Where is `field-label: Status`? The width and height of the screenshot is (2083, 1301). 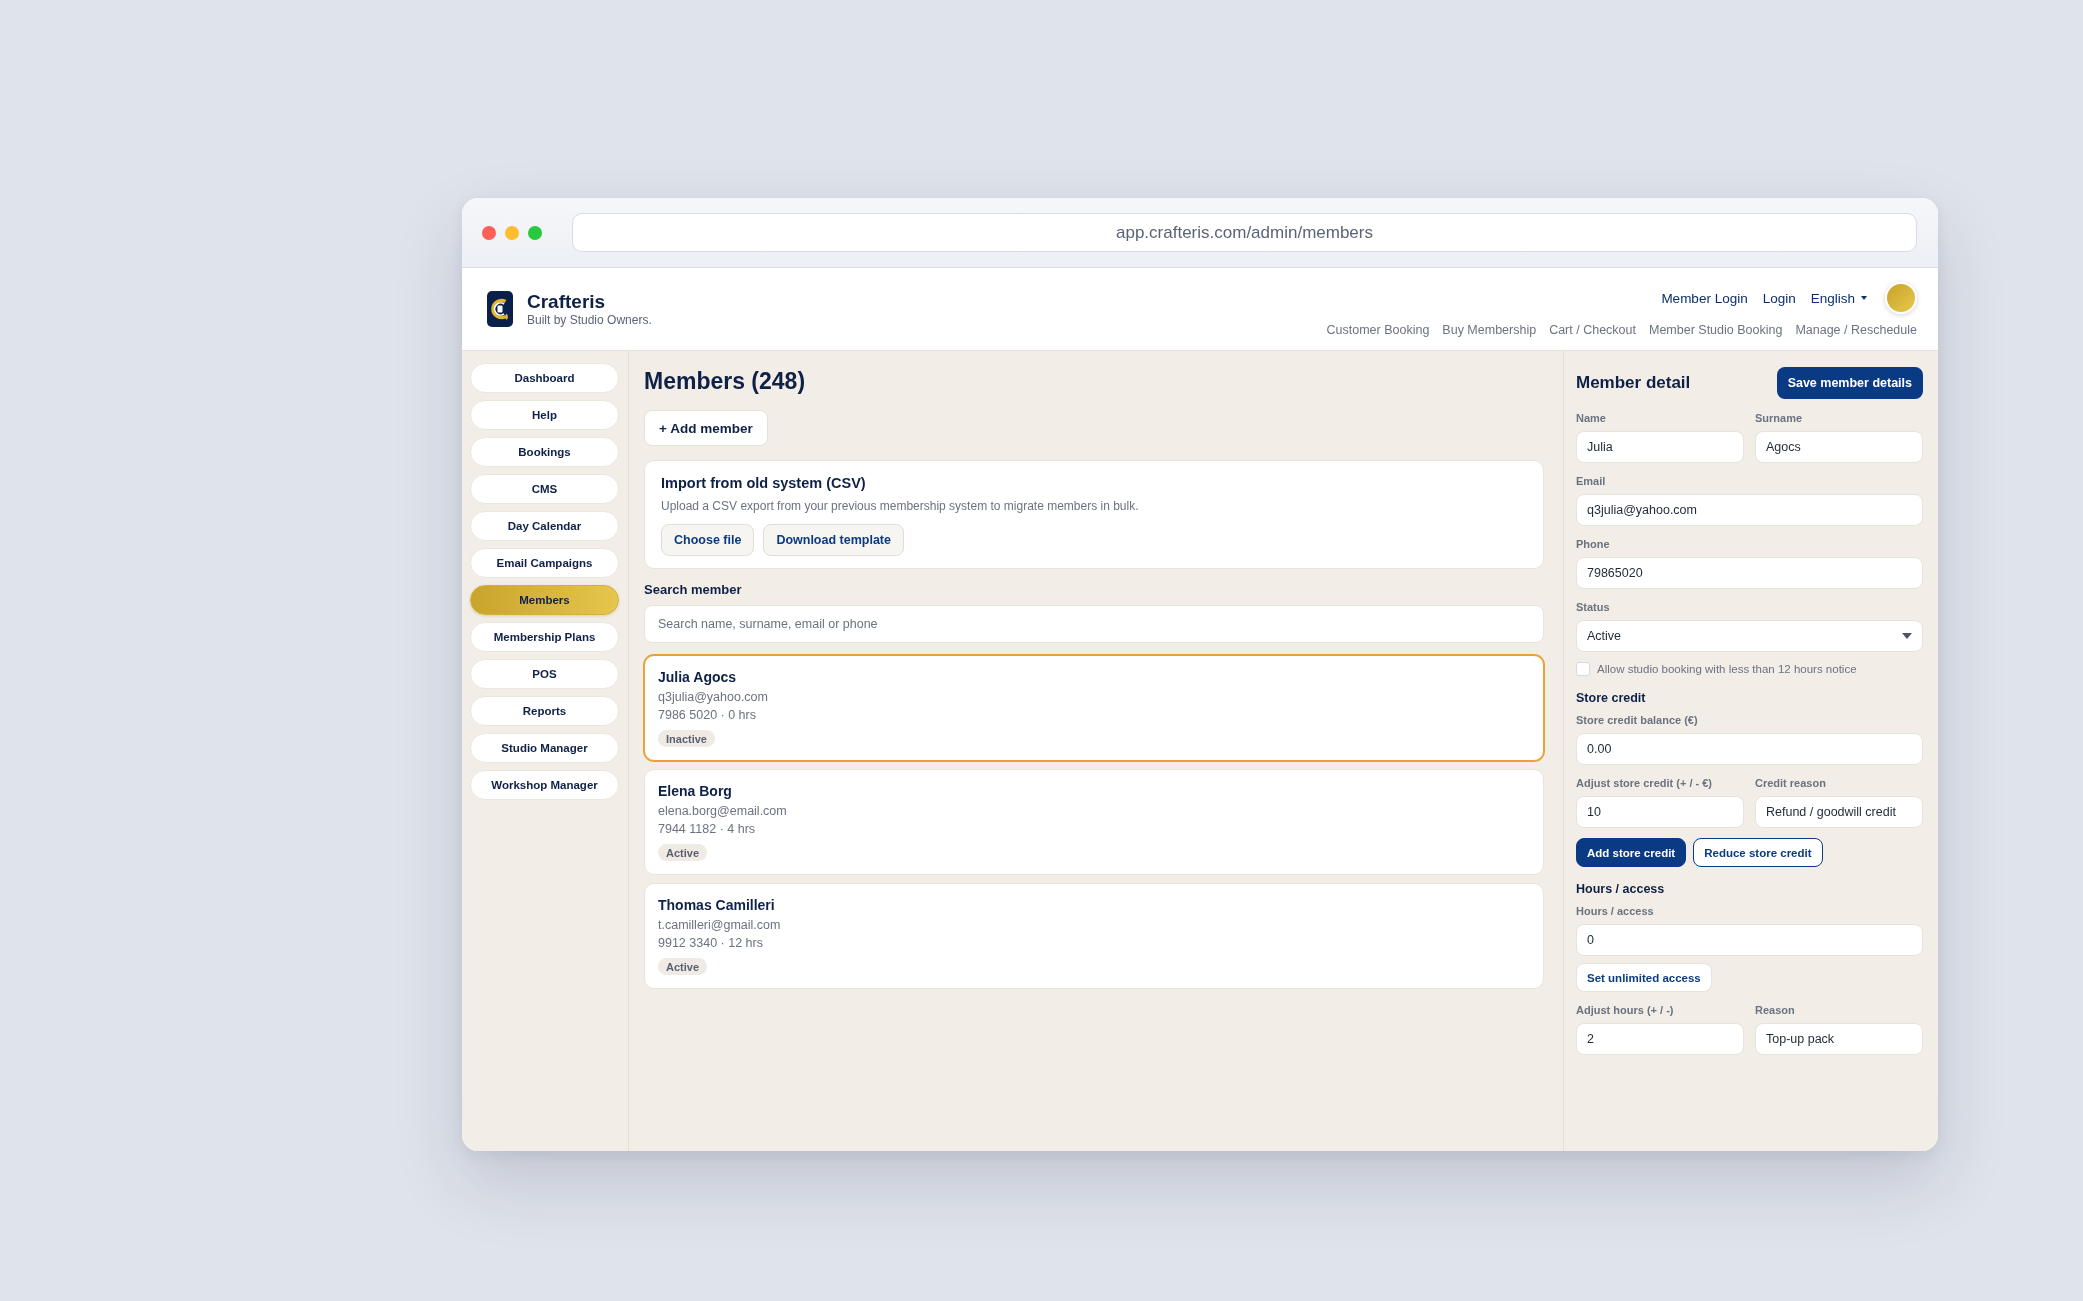
field-label: Status is located at coordinates (1593, 607).